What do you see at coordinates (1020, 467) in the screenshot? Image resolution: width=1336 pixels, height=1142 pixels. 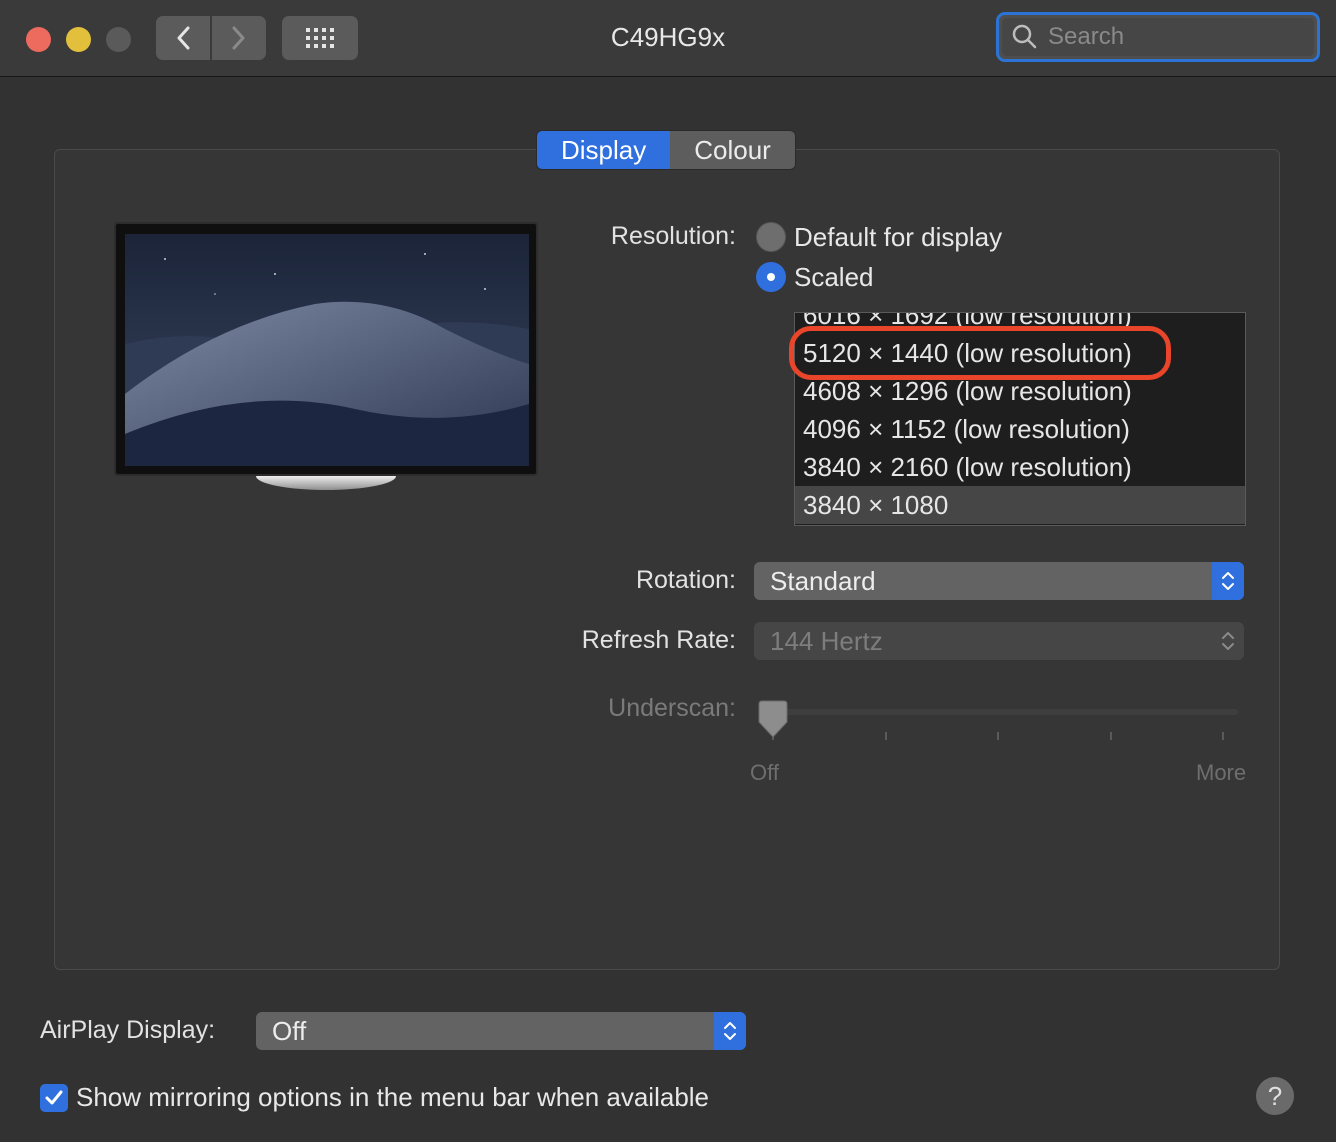 I see `resolution-item: 3840 × 2160 (low resolution)` at bounding box center [1020, 467].